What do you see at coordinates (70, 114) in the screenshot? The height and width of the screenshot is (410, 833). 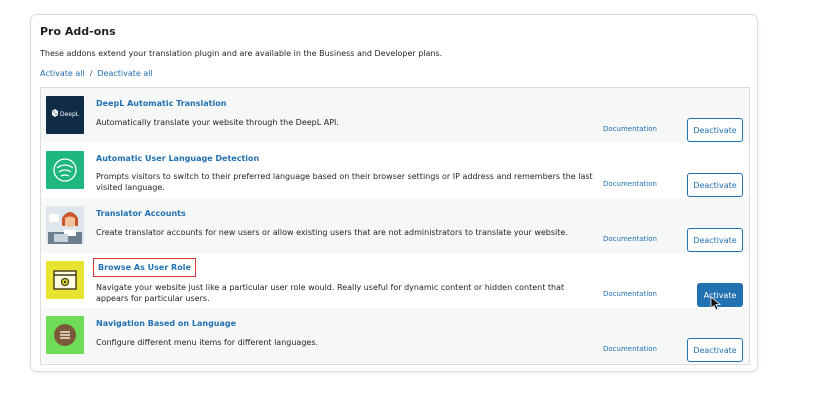 I see `deepl-logo-text: DeepL` at bounding box center [70, 114].